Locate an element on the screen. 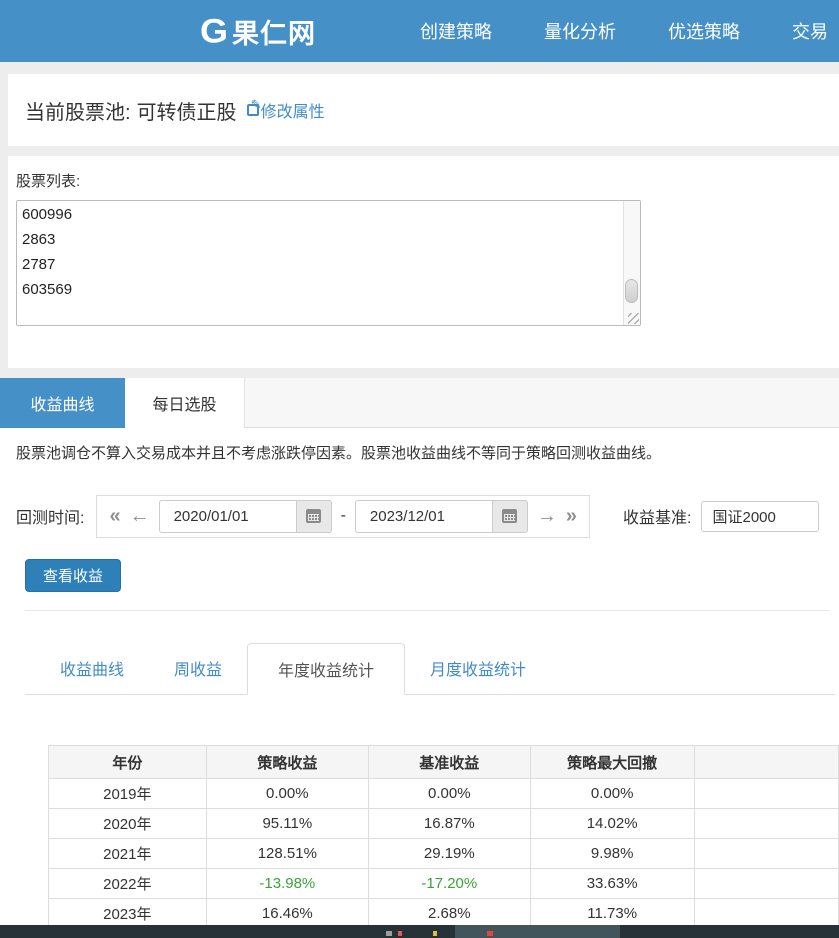 The height and width of the screenshot is (938, 839). table-cell: 128.51% is located at coordinates (287, 853).